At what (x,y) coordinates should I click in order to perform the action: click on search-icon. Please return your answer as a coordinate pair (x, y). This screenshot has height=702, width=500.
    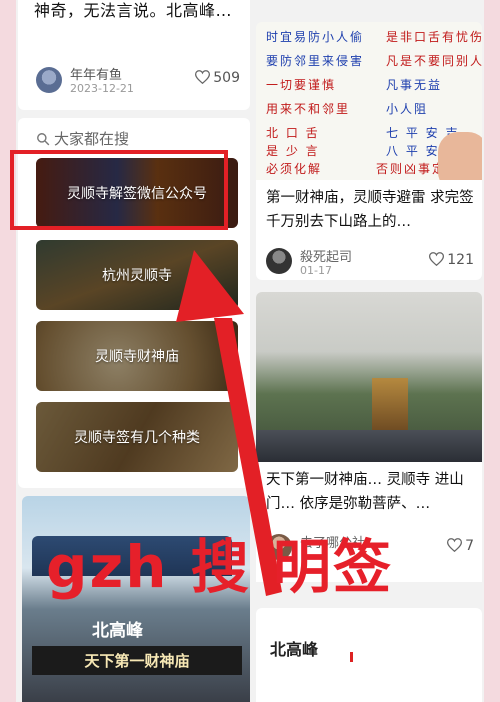
    Looking at the image, I should click on (43, 139).